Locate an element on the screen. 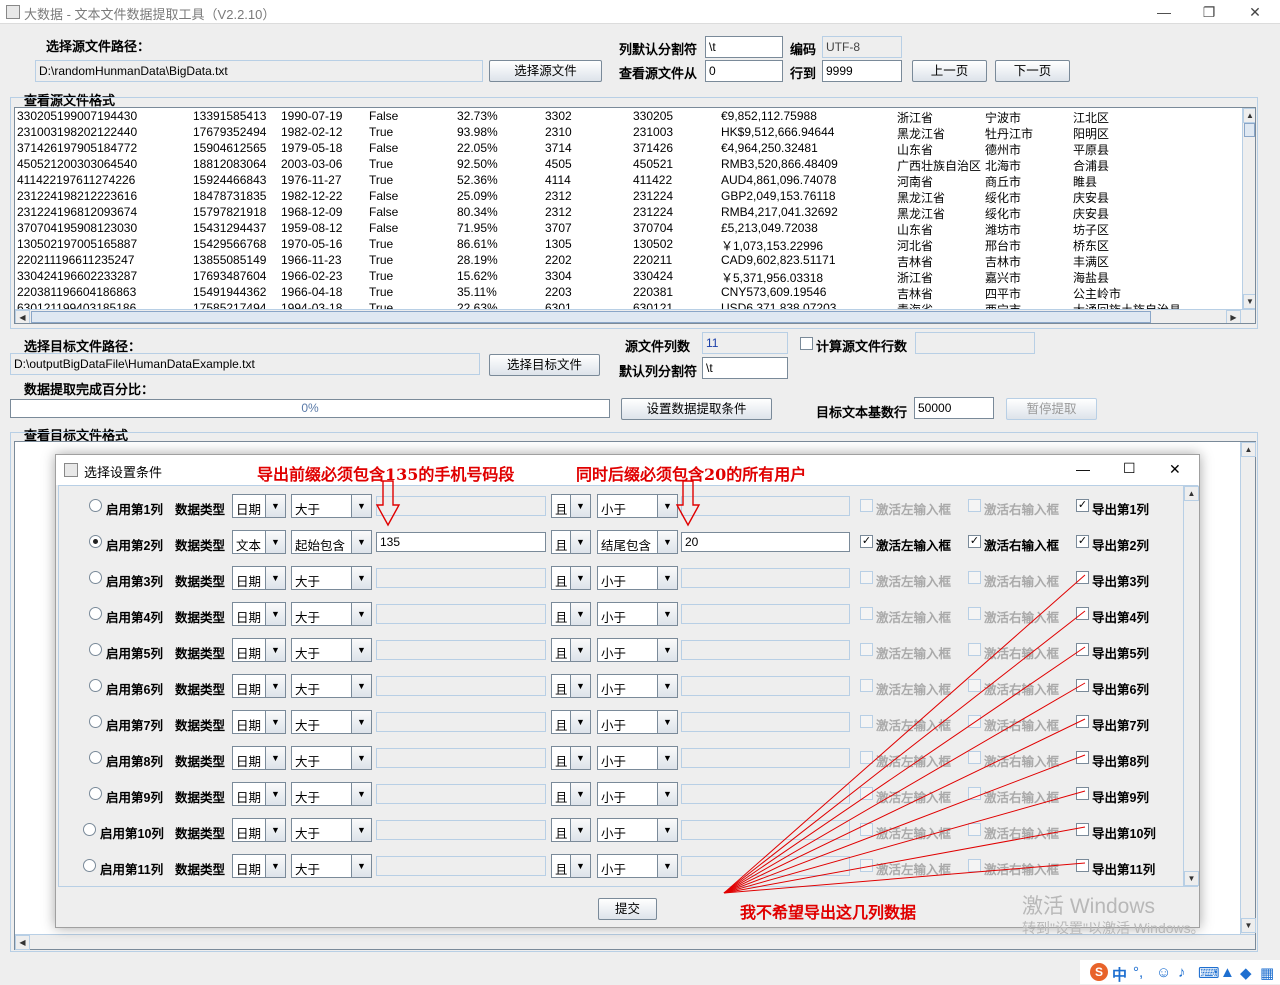 The height and width of the screenshot is (985, 1280). microphone-icon: ♪ is located at coordinates (1182, 972).